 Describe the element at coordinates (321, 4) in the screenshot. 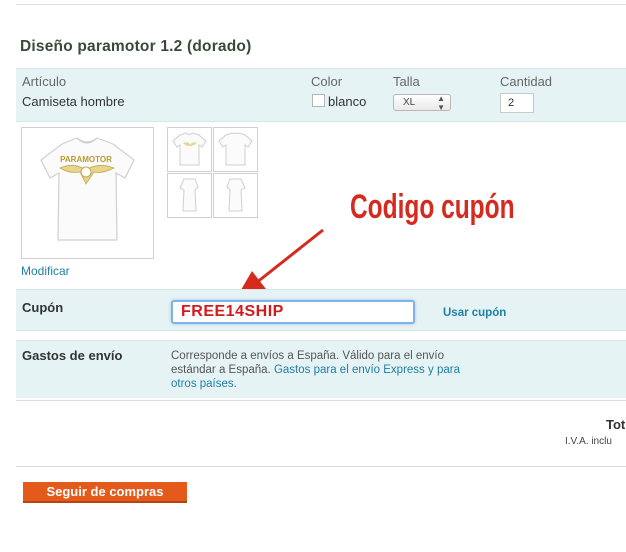

I see `top-divider` at that location.